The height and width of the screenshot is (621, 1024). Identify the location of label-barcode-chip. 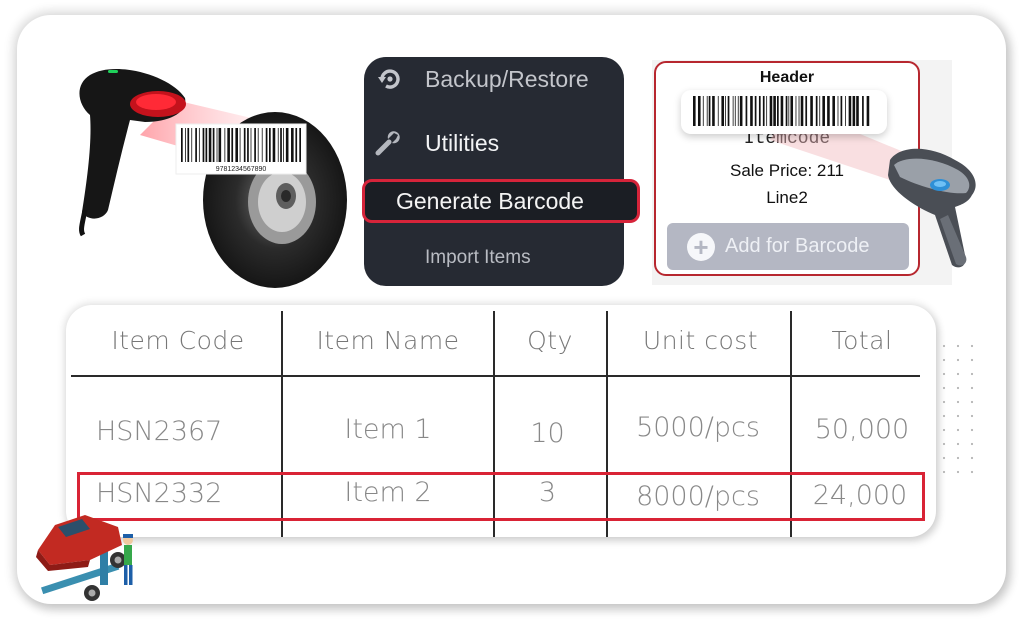
(784, 112).